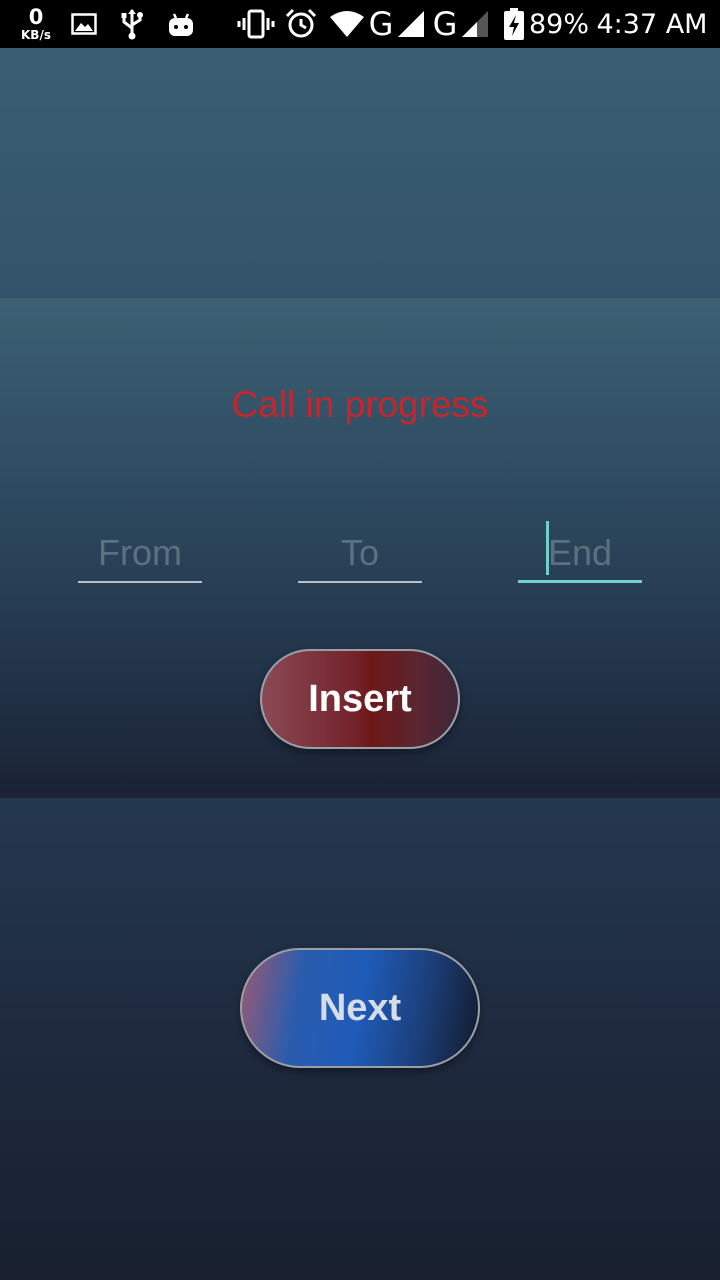 This screenshot has width=720, height=1280. I want to click on image-icon, so click(84, 24).